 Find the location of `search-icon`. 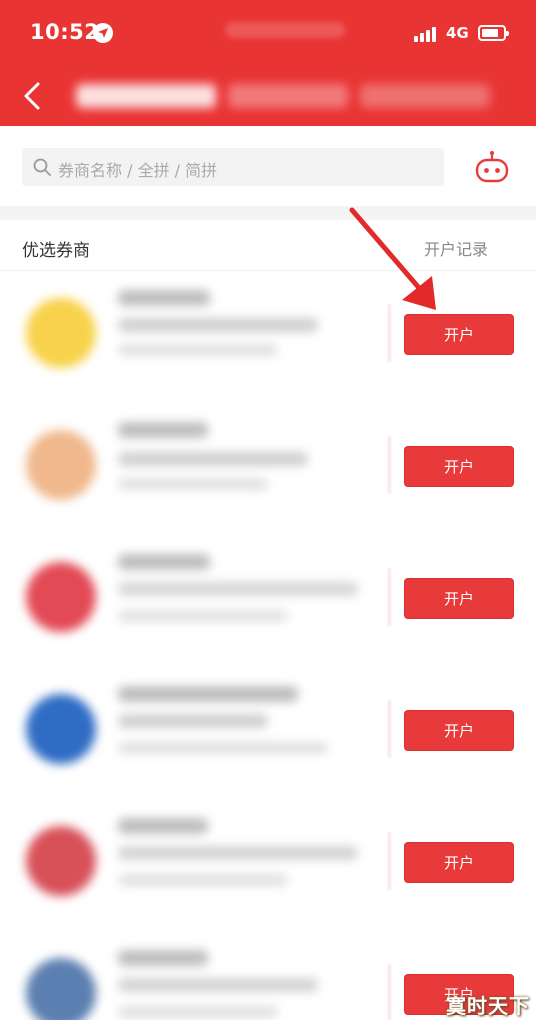

search-icon is located at coordinates (42, 167).